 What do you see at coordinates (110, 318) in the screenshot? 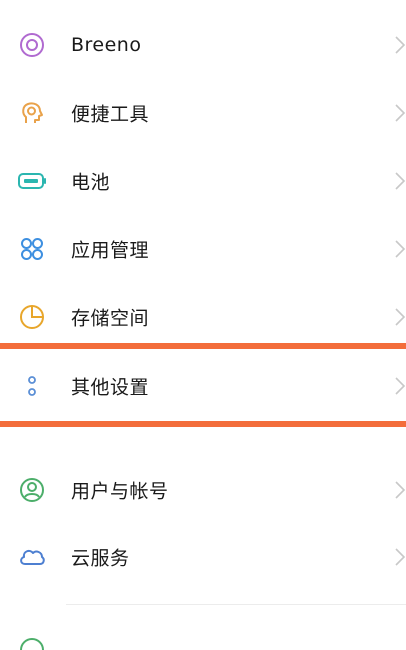
I see `settings-item-label: 存储空间` at bounding box center [110, 318].